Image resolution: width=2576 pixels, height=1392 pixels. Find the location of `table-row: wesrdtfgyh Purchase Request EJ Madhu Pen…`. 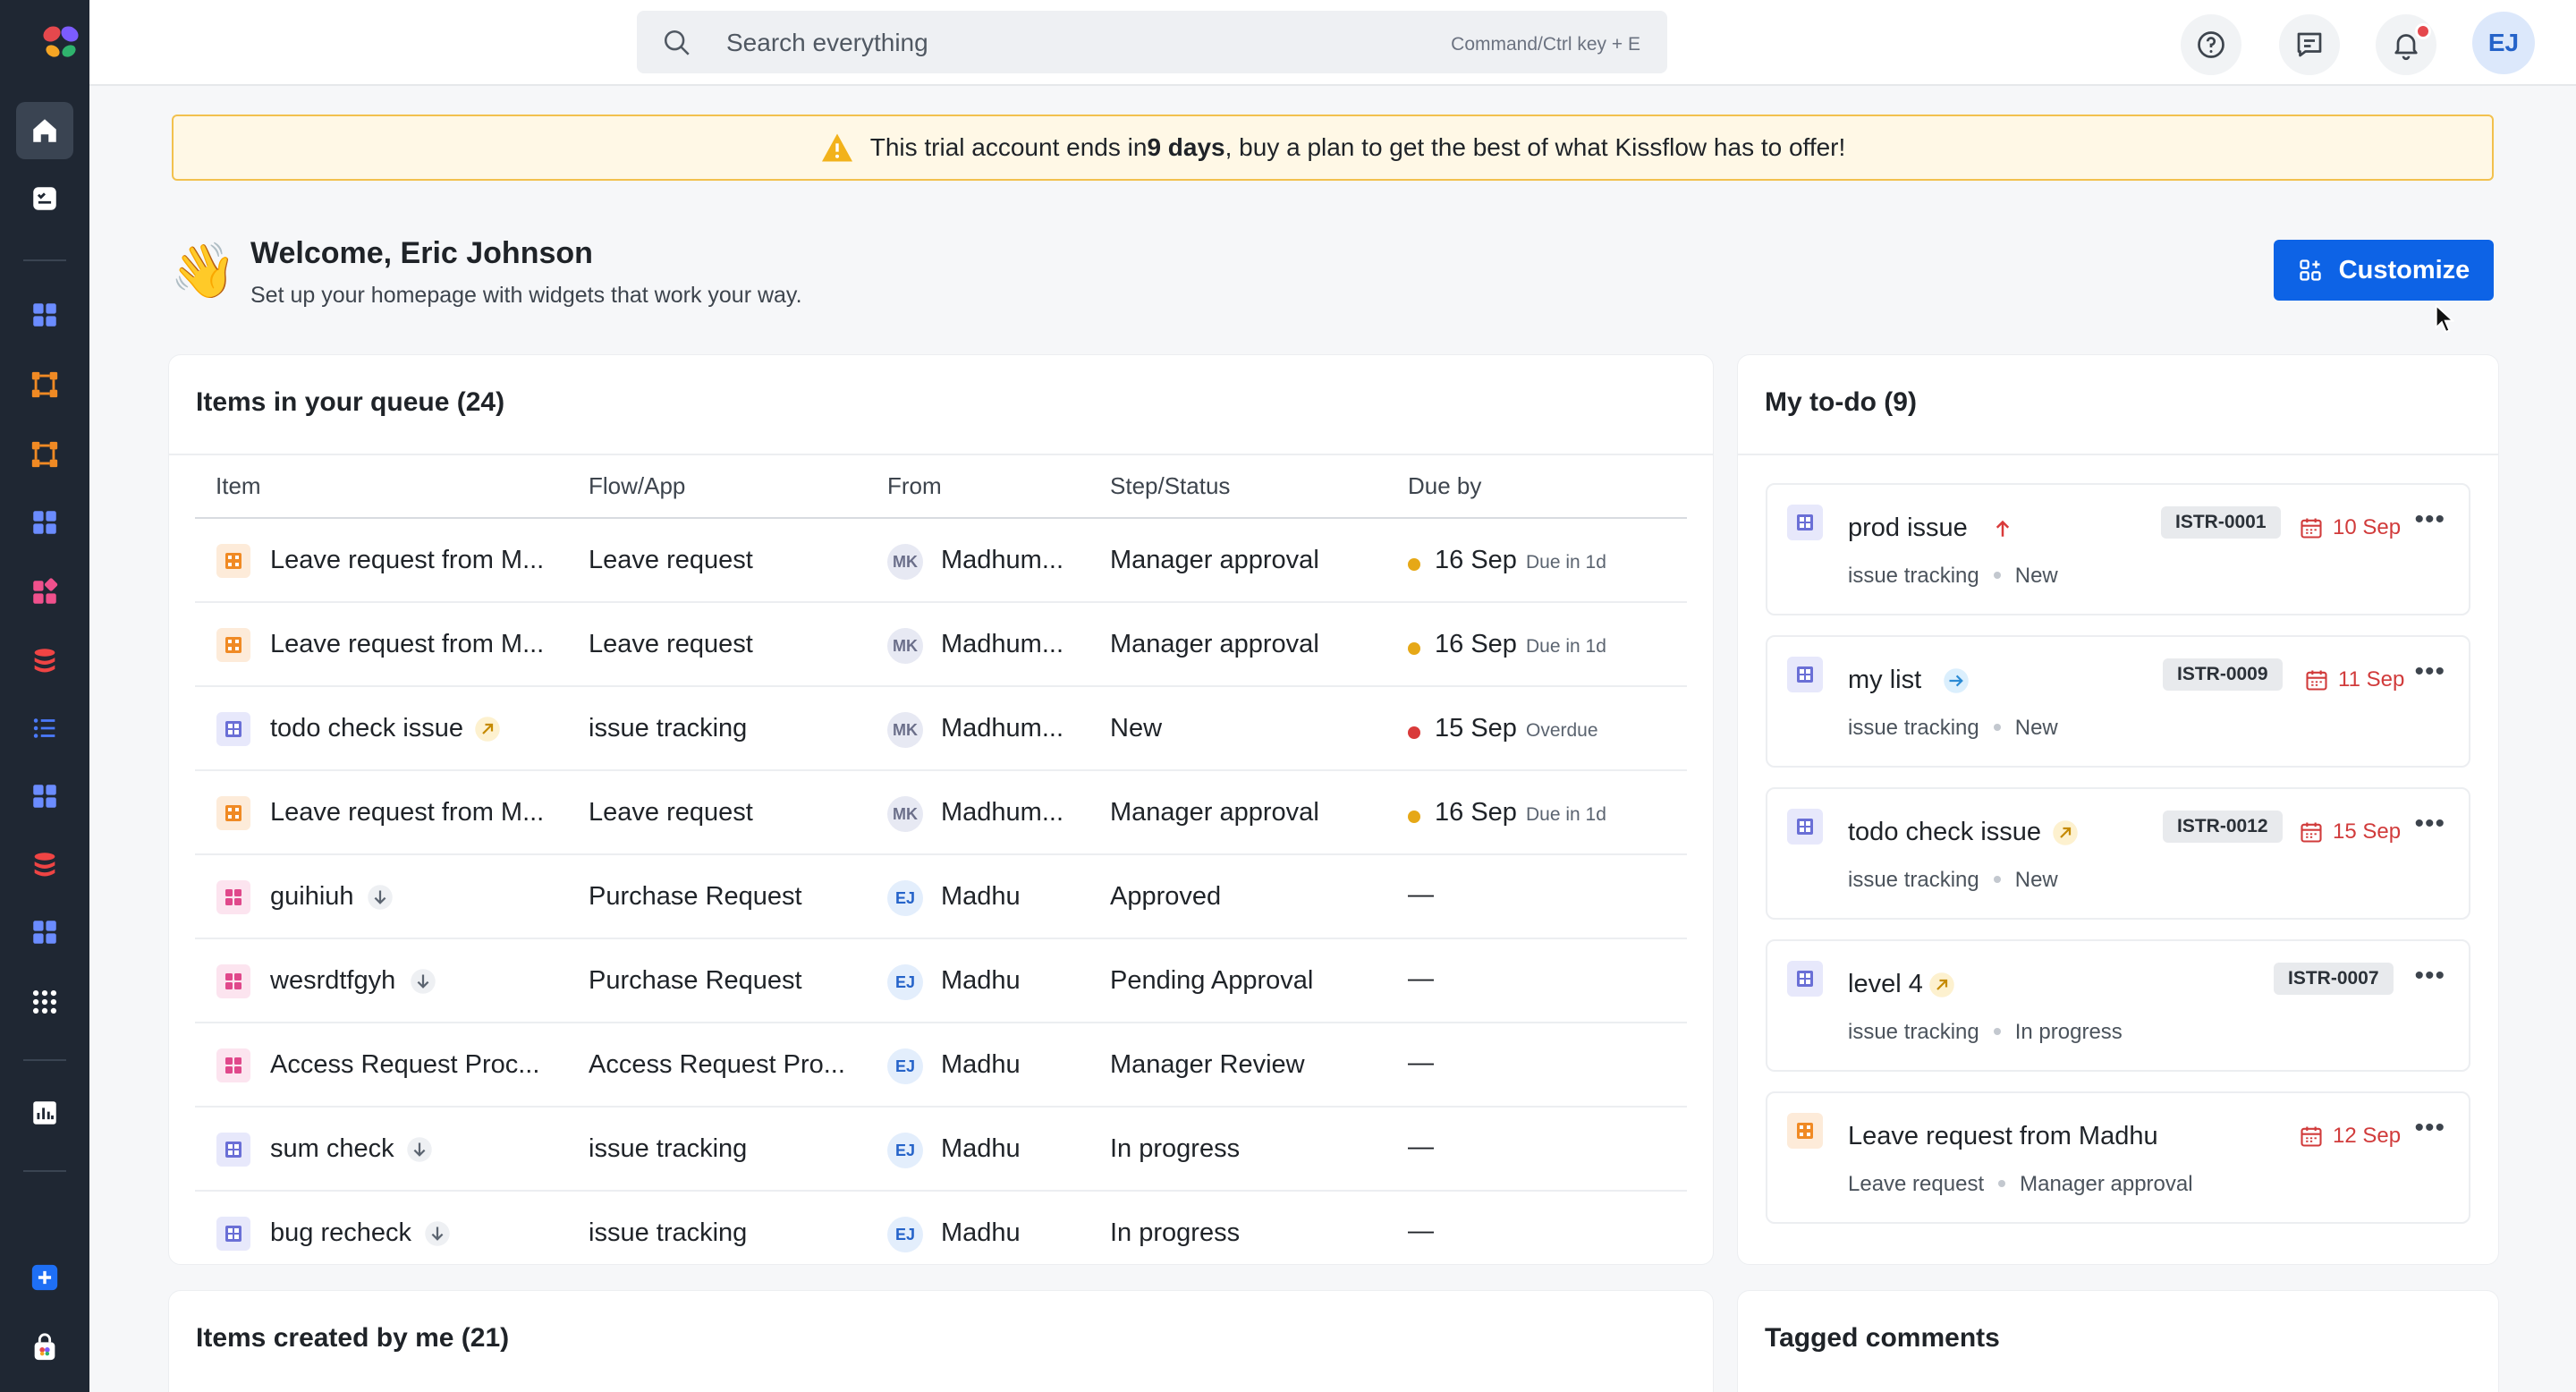

table-row: wesrdtfgyh Purchase Request EJ Madhu Pen… is located at coordinates (941, 981).